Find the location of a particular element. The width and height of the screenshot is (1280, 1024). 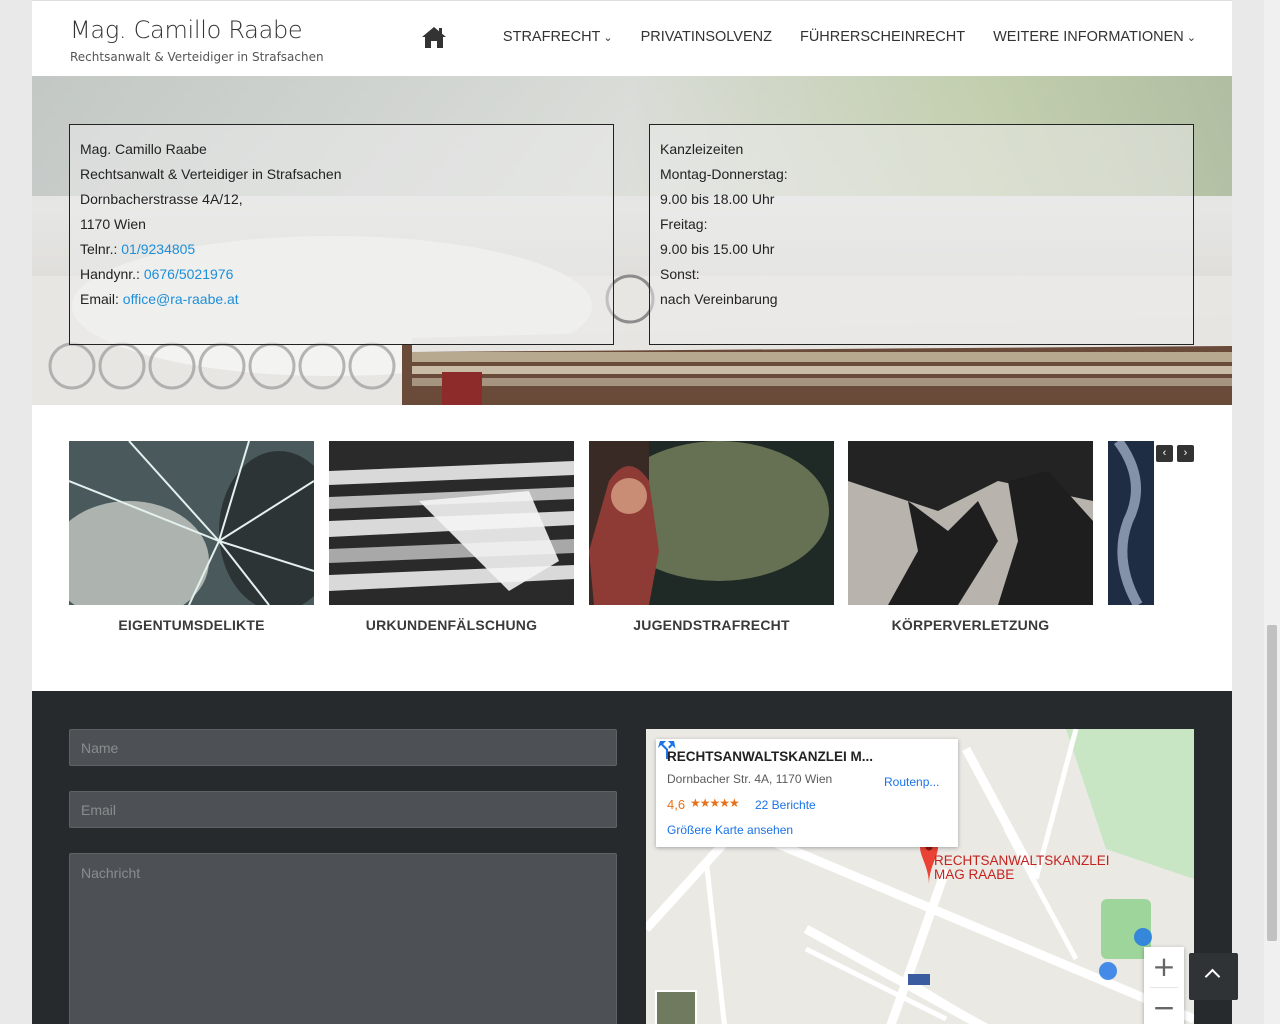

page-scrollbar is located at coordinates (1272, 512).